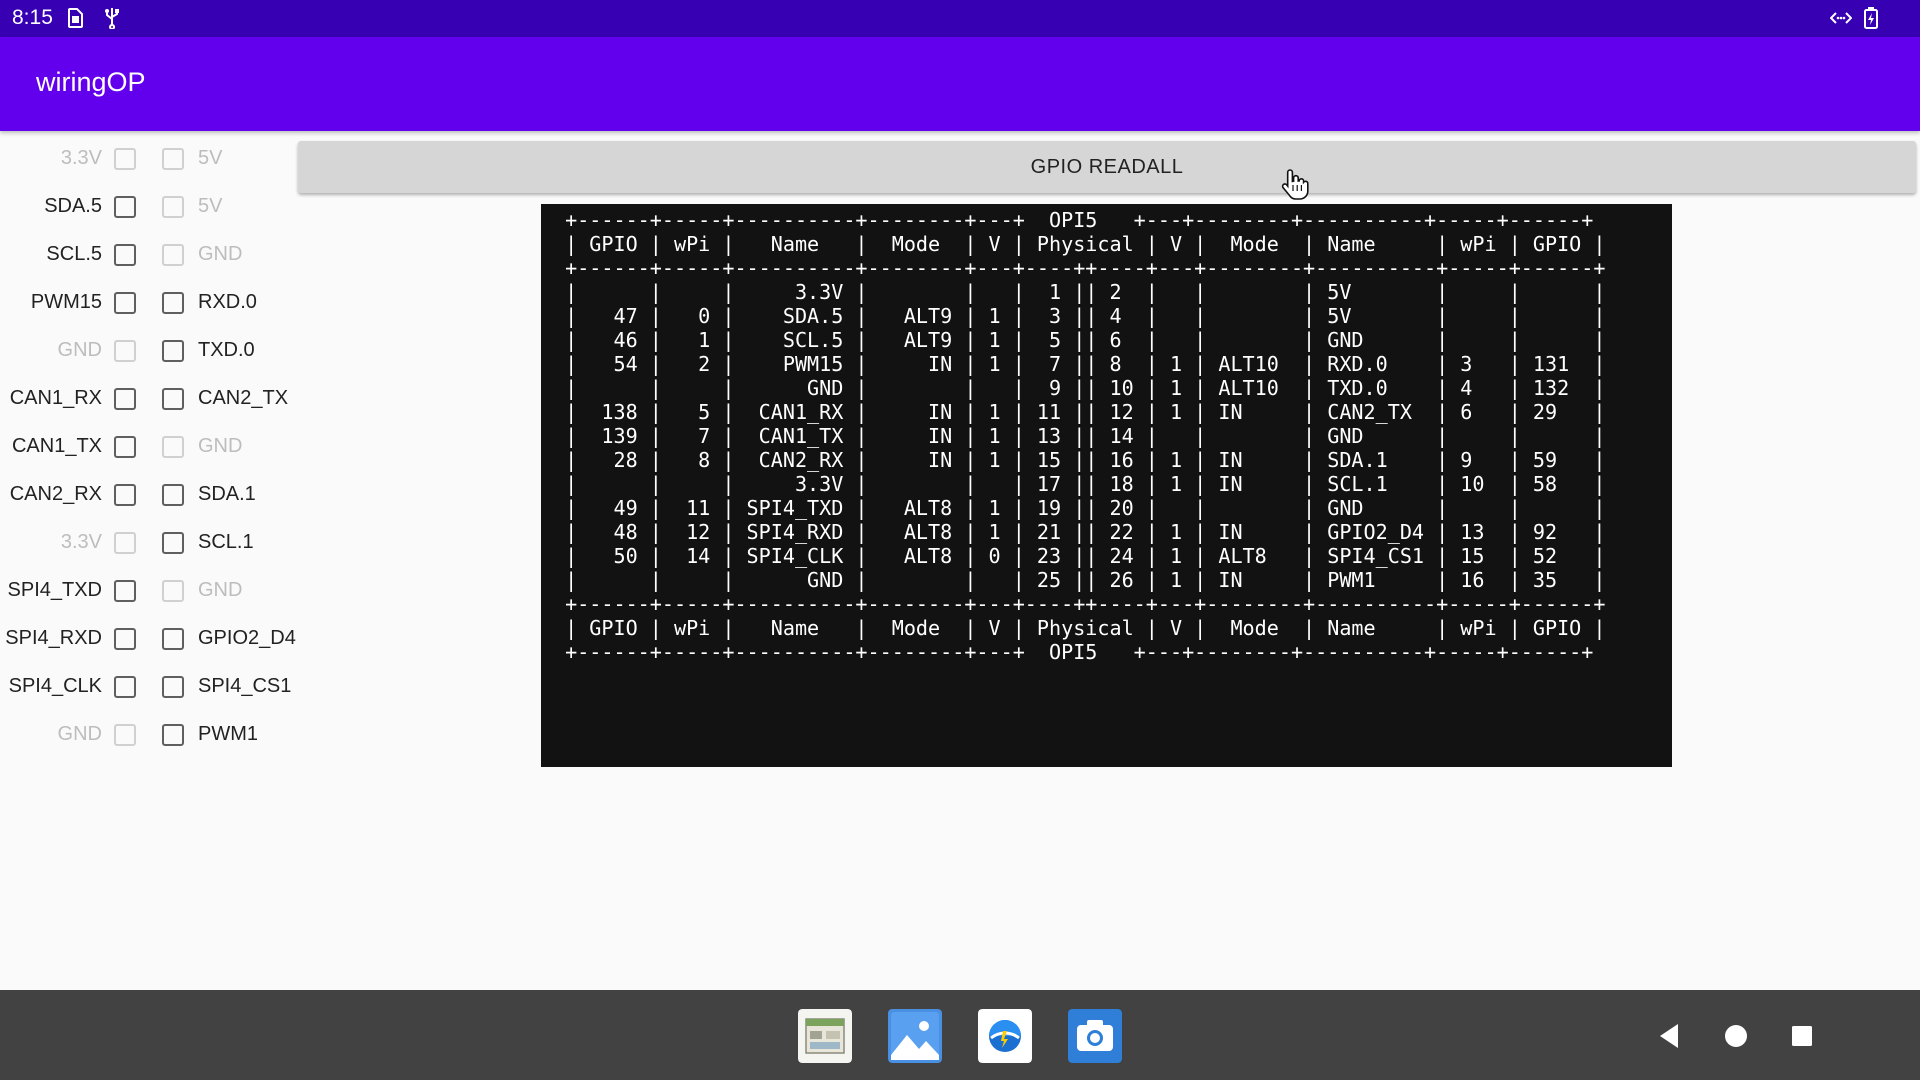 The height and width of the screenshot is (1080, 1920). Describe the element at coordinates (150, 594) in the screenshot. I see `pin-row: SPI4_TXD GND` at that location.